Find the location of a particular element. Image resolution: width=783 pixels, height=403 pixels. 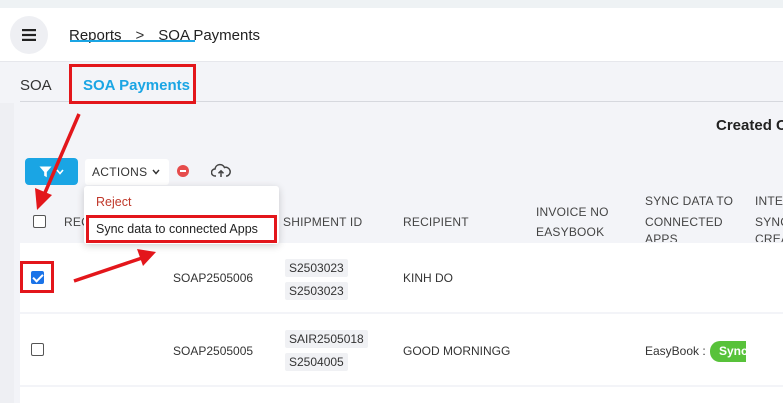

column-header-integration: INTE is located at coordinates (769, 201).